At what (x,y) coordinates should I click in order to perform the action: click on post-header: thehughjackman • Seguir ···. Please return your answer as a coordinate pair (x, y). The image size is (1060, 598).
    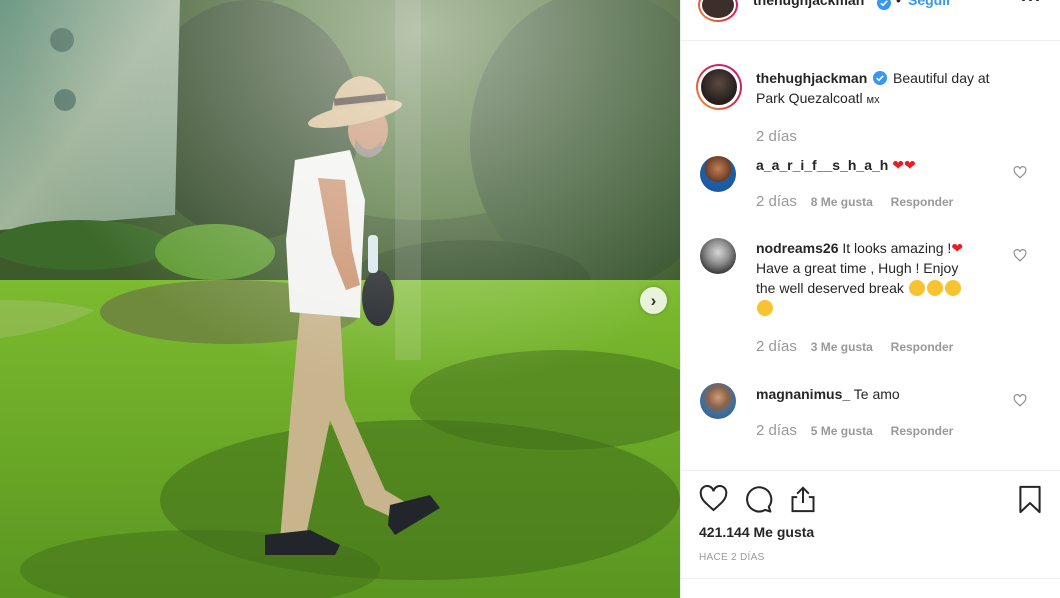
    Looking at the image, I should click on (870, 20).